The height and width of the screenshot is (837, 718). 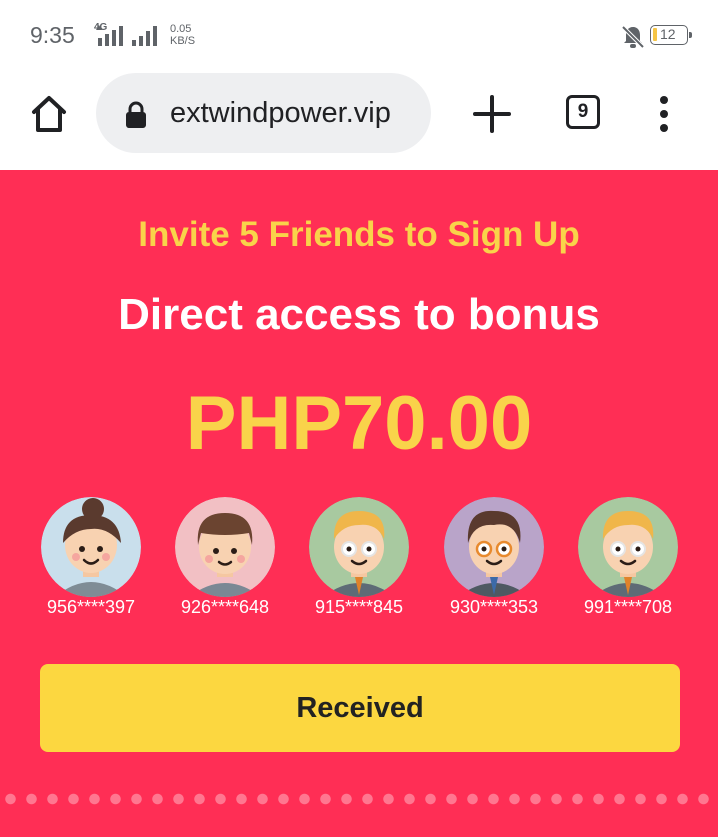 I want to click on address-bar: extwindpower.vip, so click(x=263, y=113).